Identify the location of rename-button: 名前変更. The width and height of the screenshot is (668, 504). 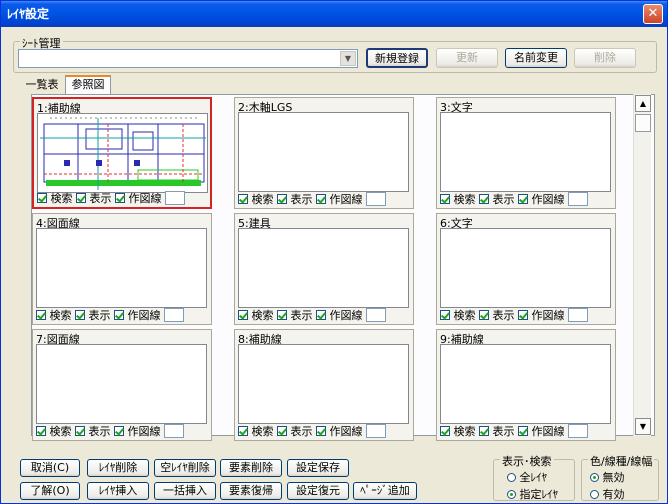
(536, 58).